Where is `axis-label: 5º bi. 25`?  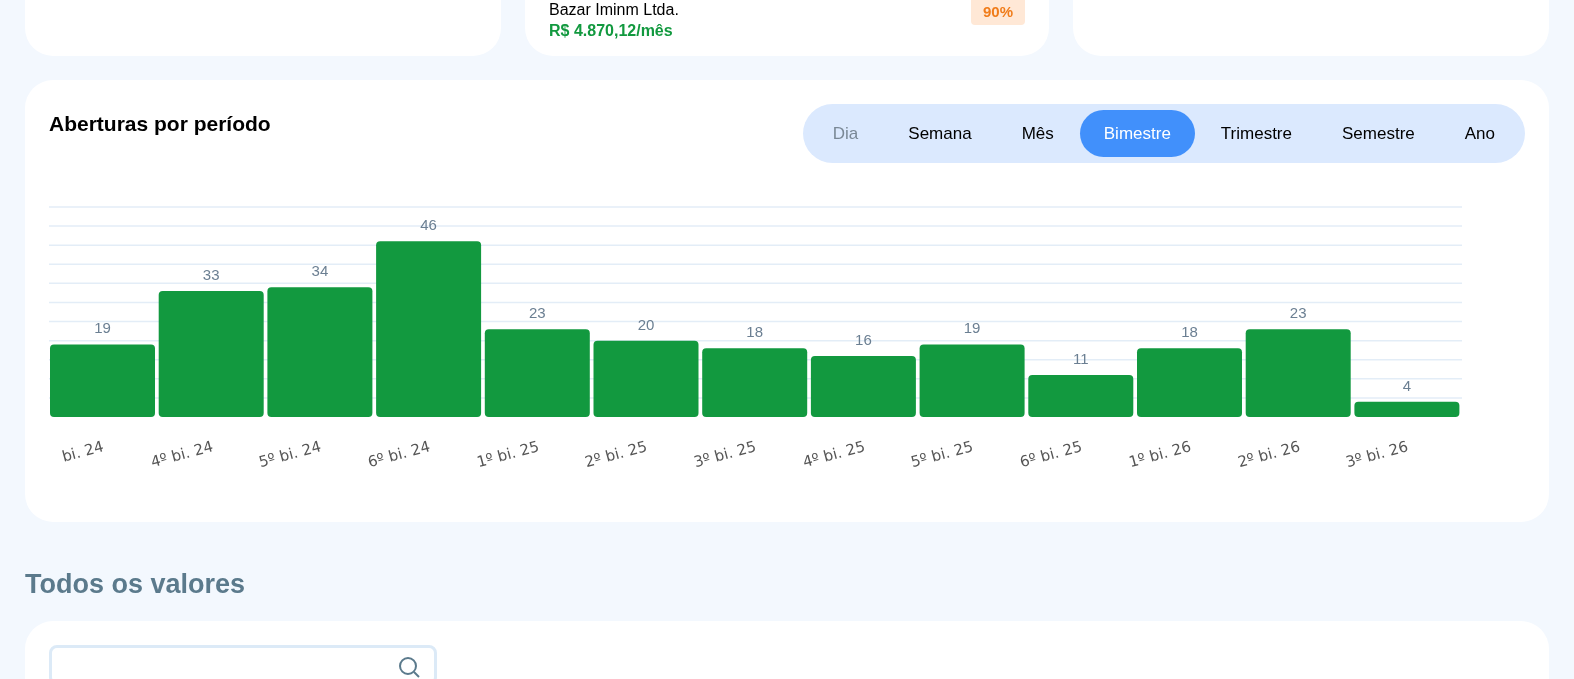
axis-label: 5º bi. 25 is located at coordinates (942, 455).